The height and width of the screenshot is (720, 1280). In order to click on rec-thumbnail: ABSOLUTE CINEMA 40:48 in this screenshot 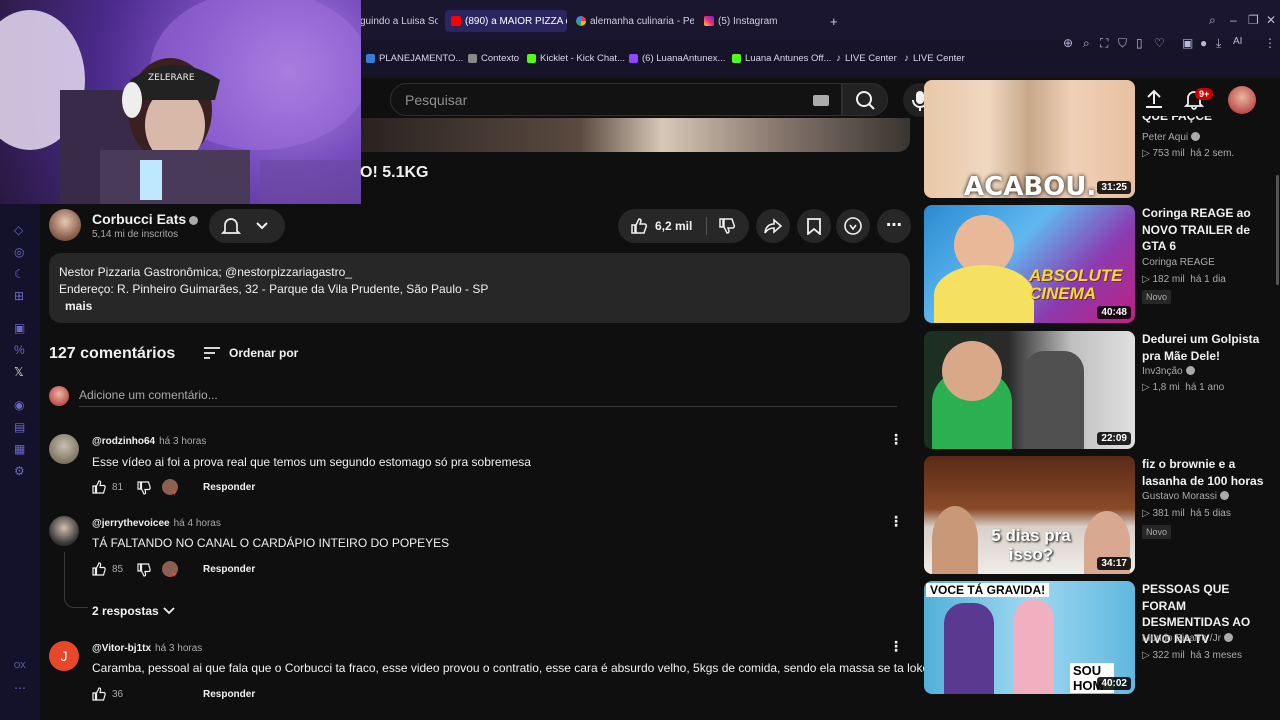, I will do `click(1029, 264)`.